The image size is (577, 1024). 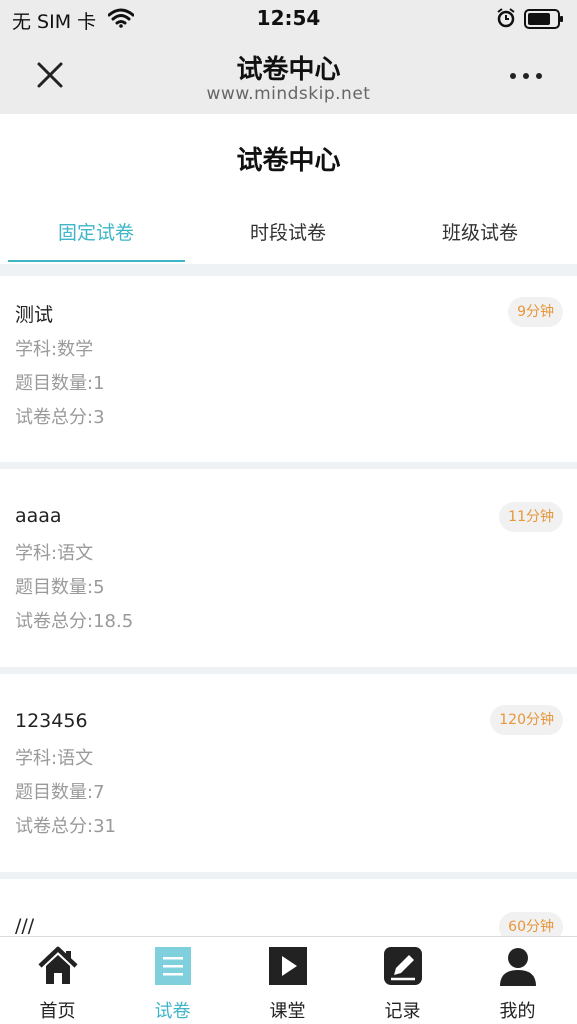 What do you see at coordinates (58, 965) in the screenshot?
I see `home-icon` at bounding box center [58, 965].